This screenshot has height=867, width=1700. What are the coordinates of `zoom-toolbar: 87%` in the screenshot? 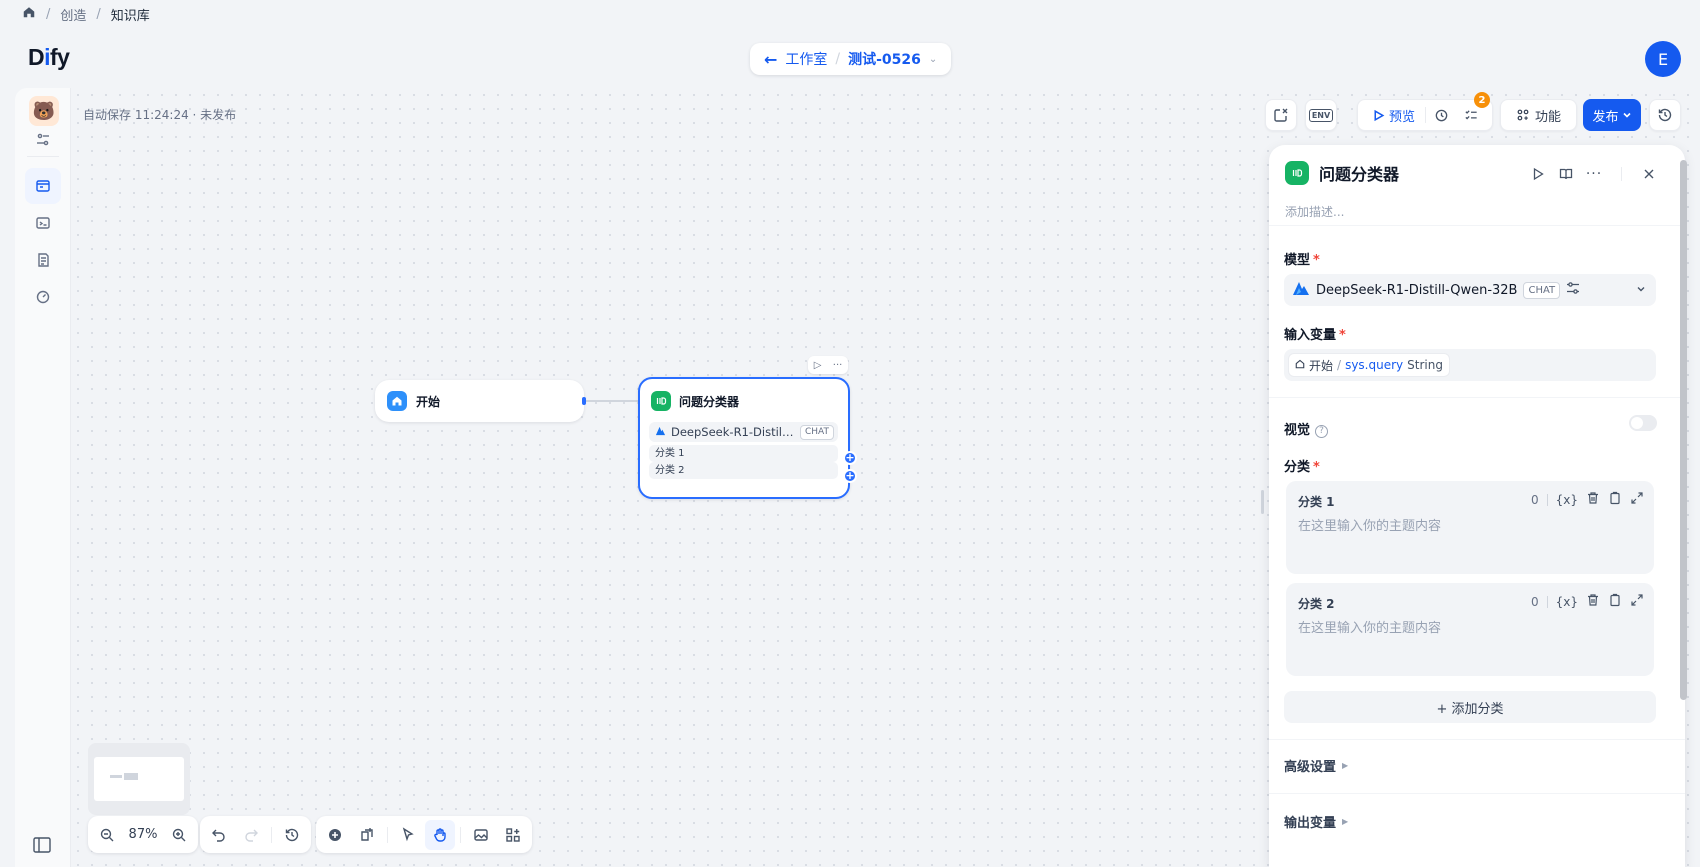 It's located at (143, 834).